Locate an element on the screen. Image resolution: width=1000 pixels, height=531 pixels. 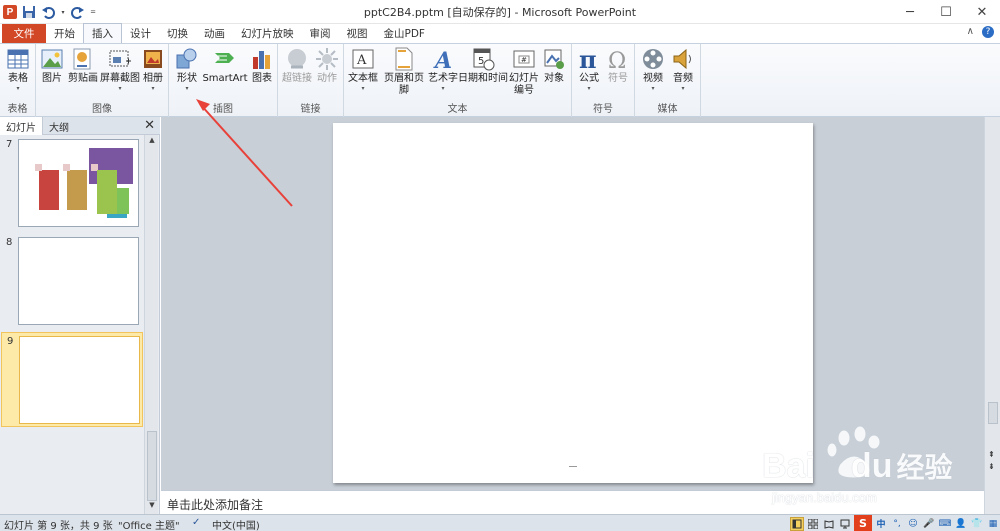
smartart-icon is located at coordinates (224, 58).